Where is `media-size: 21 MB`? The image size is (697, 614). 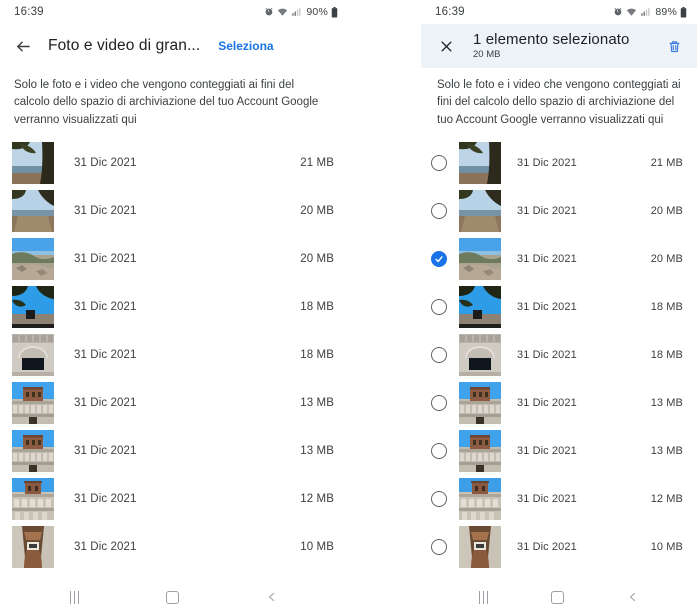
media-size: 21 MB is located at coordinates (666, 163).